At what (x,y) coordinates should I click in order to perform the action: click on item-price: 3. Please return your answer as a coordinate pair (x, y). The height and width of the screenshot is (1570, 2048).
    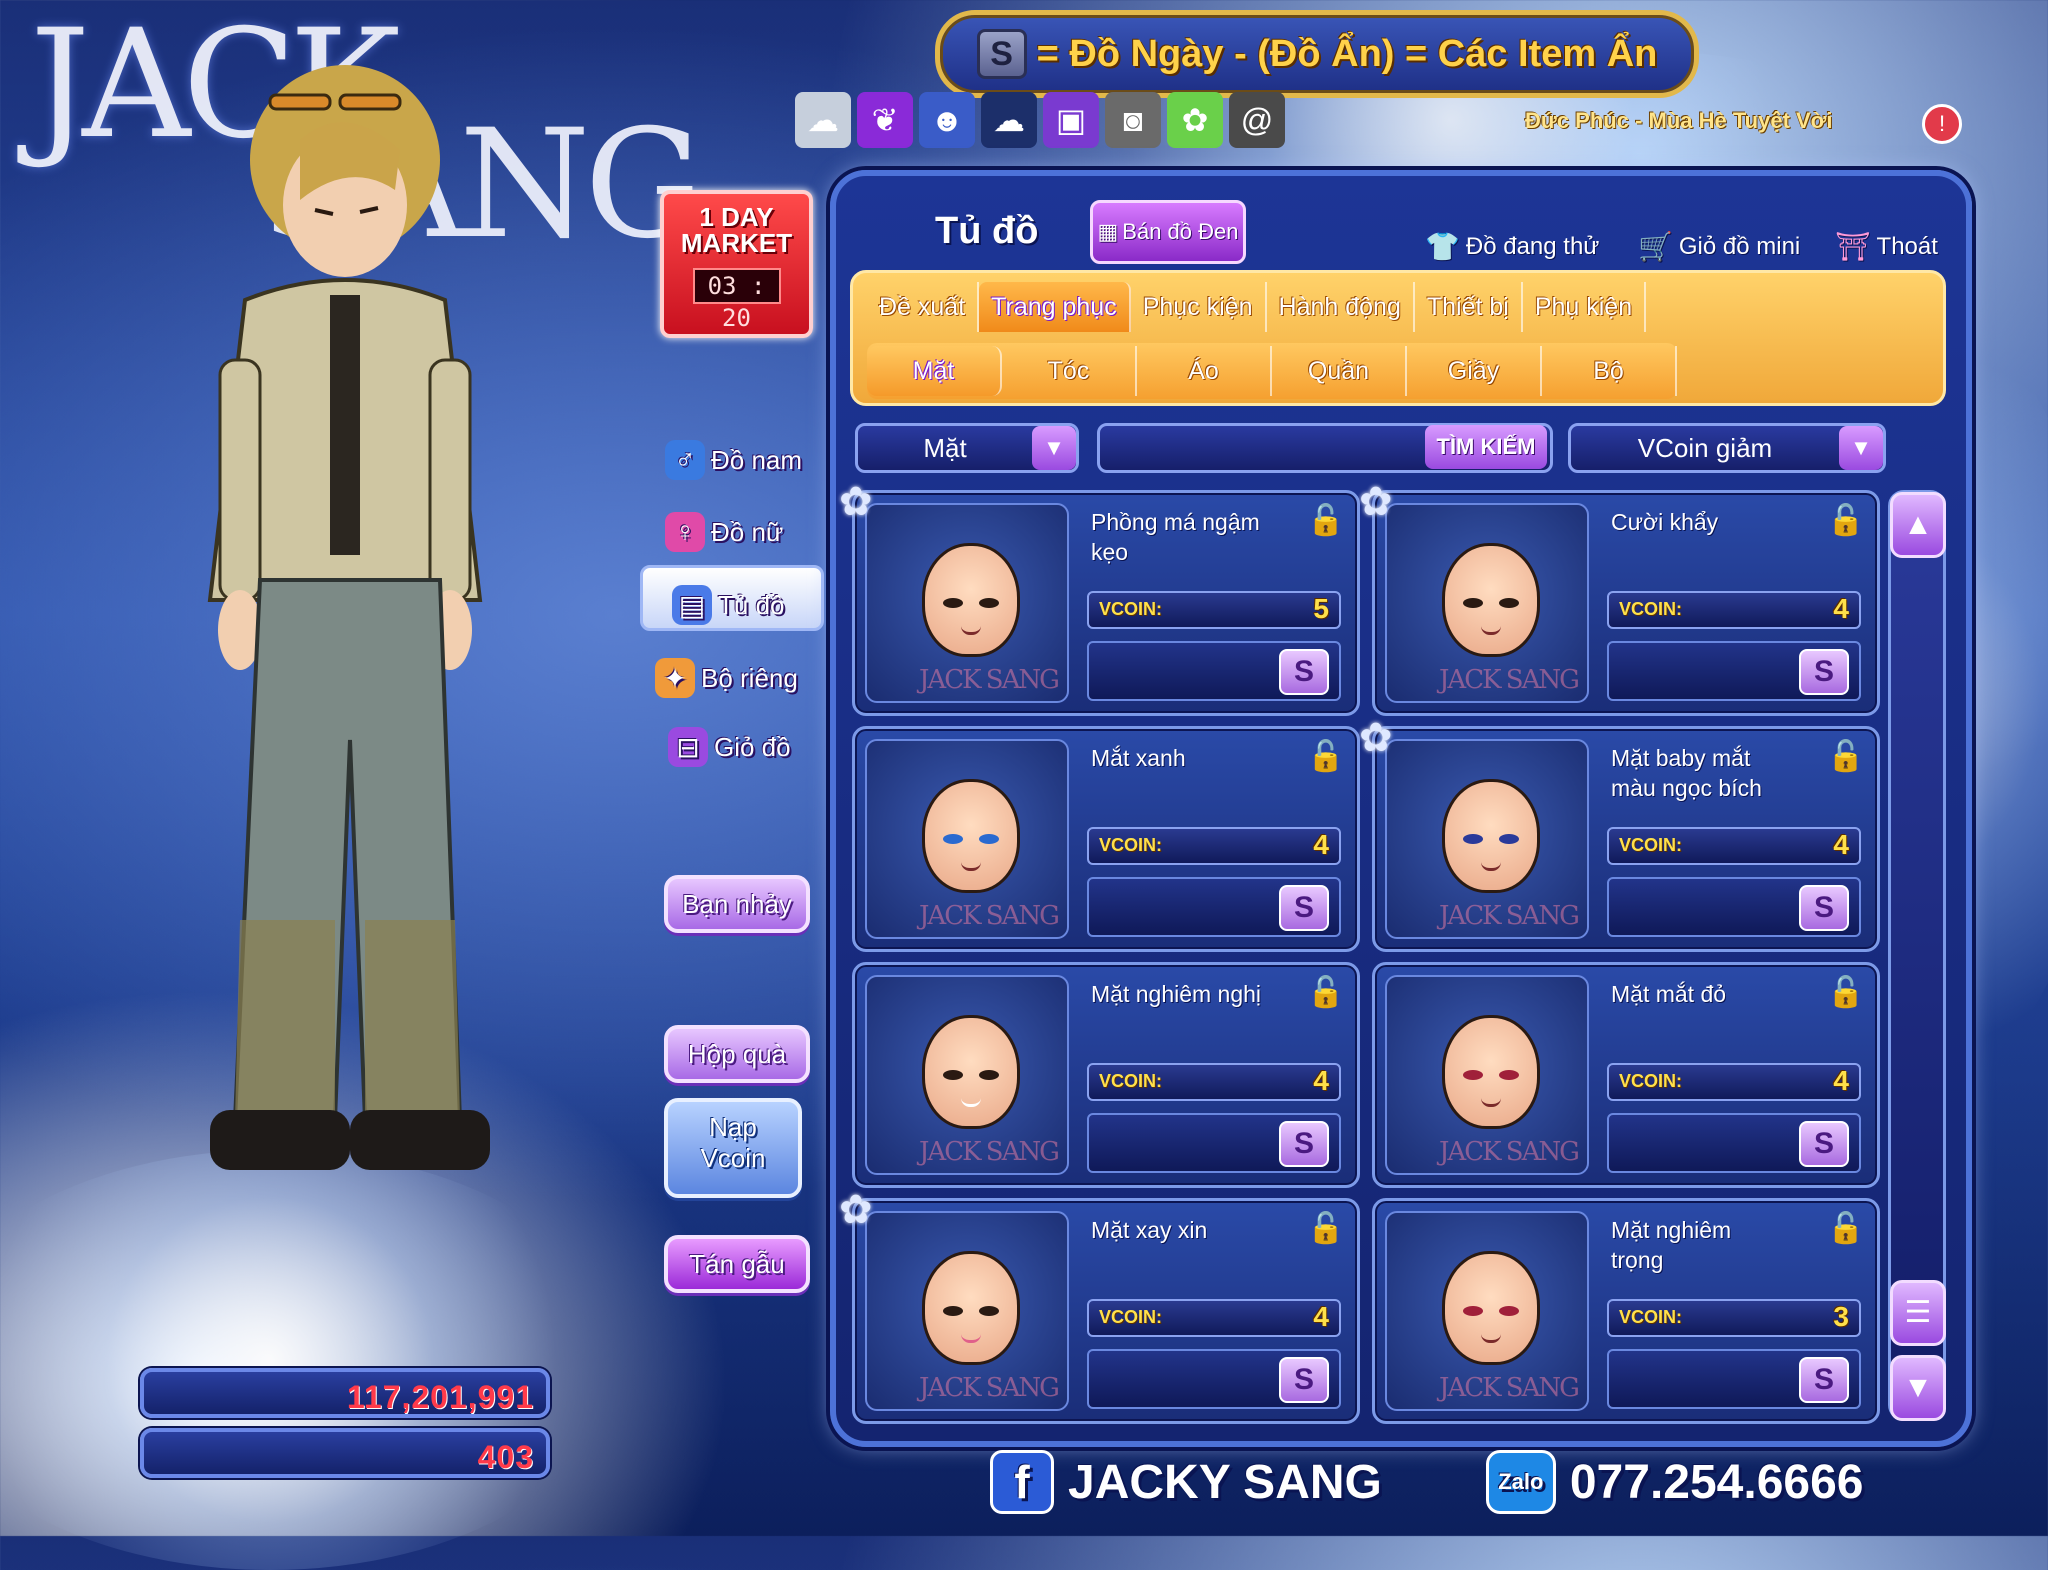
    Looking at the image, I should click on (1841, 1316).